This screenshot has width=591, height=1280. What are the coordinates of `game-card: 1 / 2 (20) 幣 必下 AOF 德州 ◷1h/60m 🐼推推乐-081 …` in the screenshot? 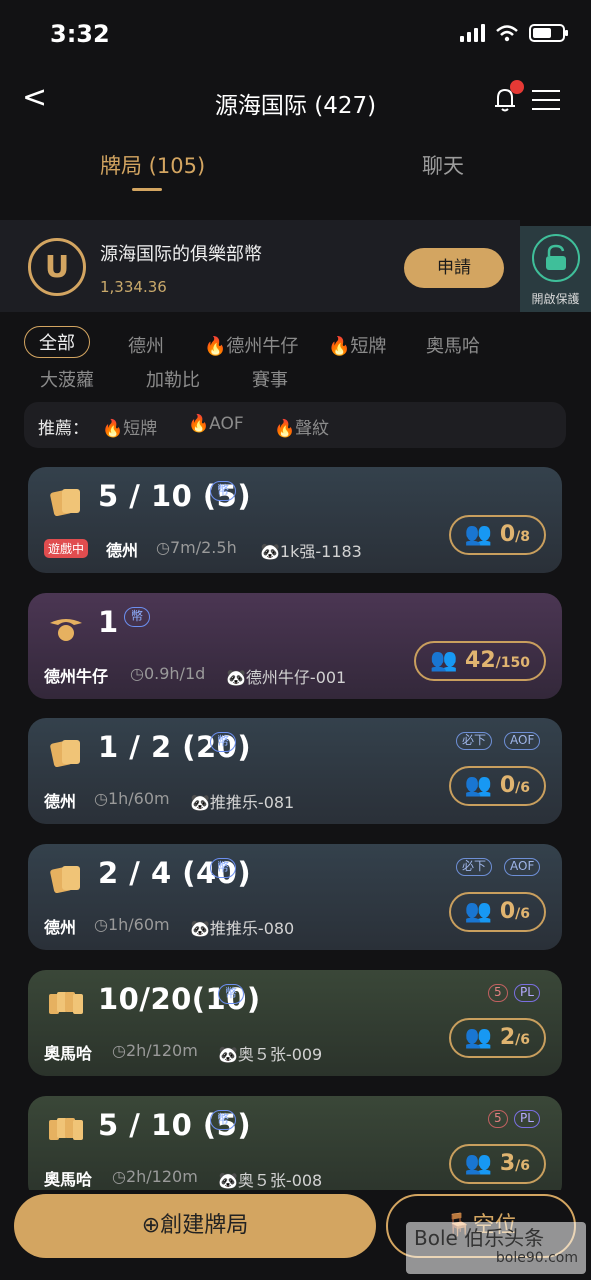 It's located at (295, 771).